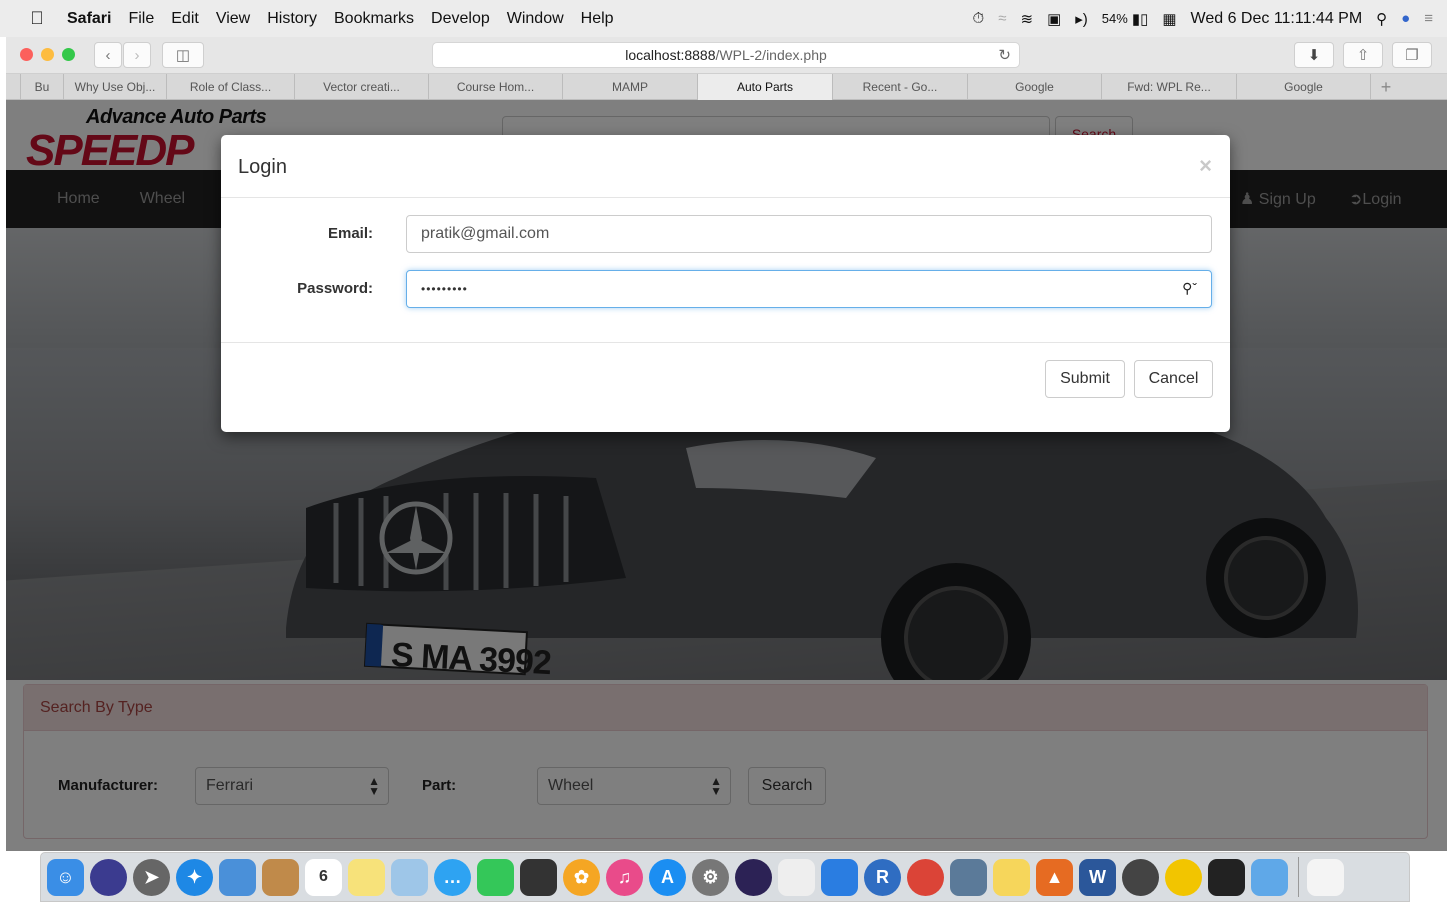  What do you see at coordinates (1085, 379) in the screenshot?
I see `submit-button: Submit` at bounding box center [1085, 379].